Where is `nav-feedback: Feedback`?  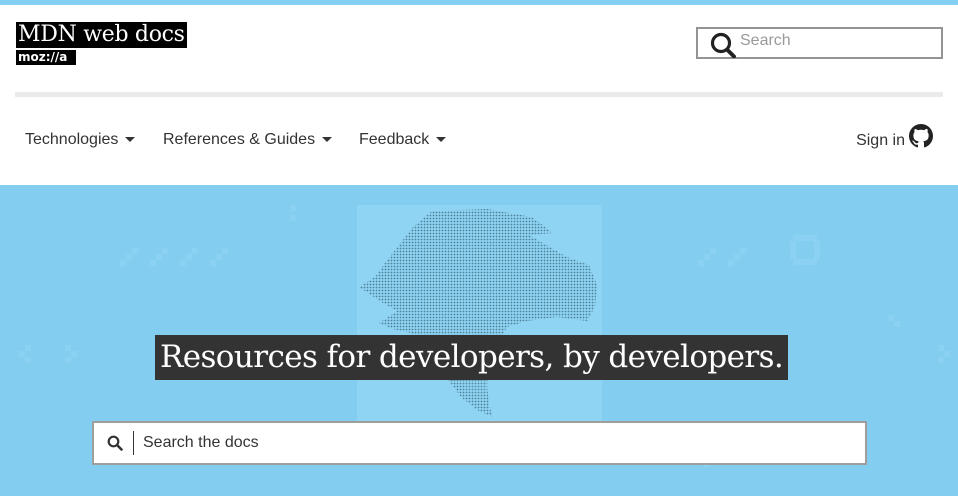
nav-feedback: Feedback is located at coordinates (403, 140).